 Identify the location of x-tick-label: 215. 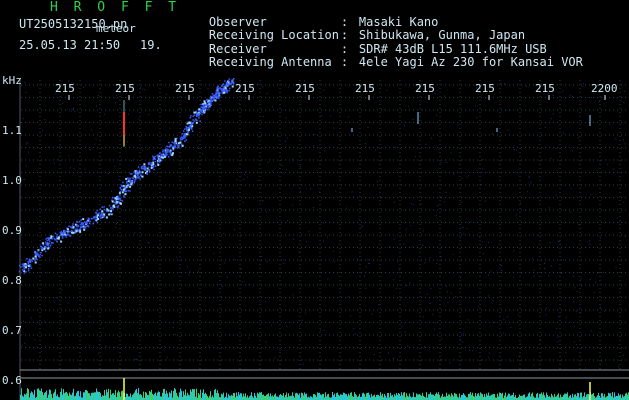
(545, 88).